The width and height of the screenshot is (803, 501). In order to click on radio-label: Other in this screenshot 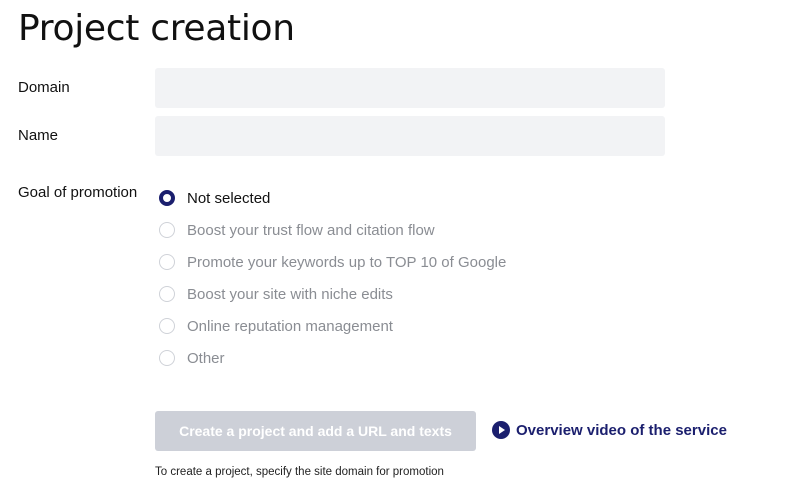, I will do `click(206, 358)`.